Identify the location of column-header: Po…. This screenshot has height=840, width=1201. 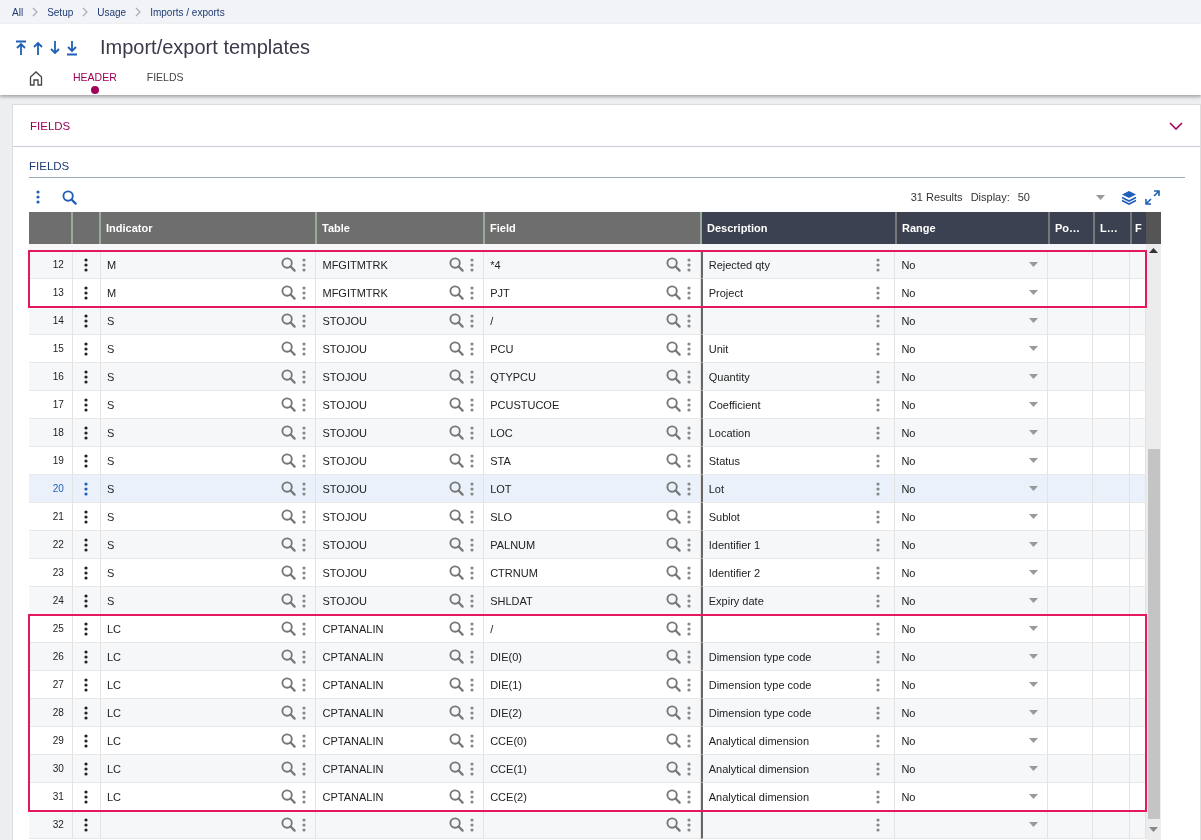
(1072, 228).